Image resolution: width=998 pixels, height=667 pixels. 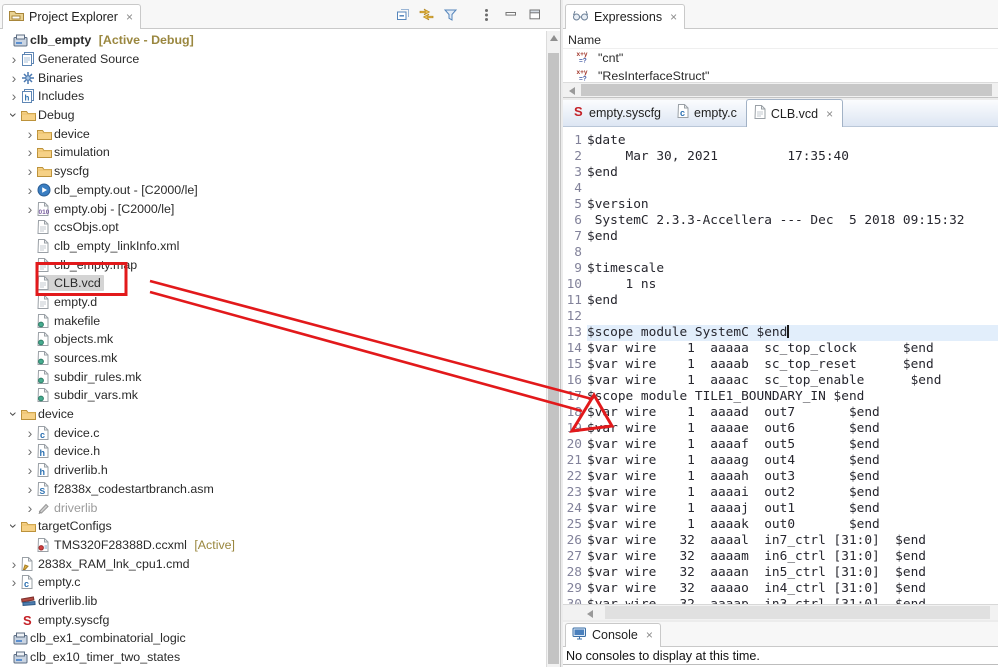 What do you see at coordinates (273, 526) in the screenshot?
I see `tree-item-targetconfigs: › targetConfigs` at bounding box center [273, 526].